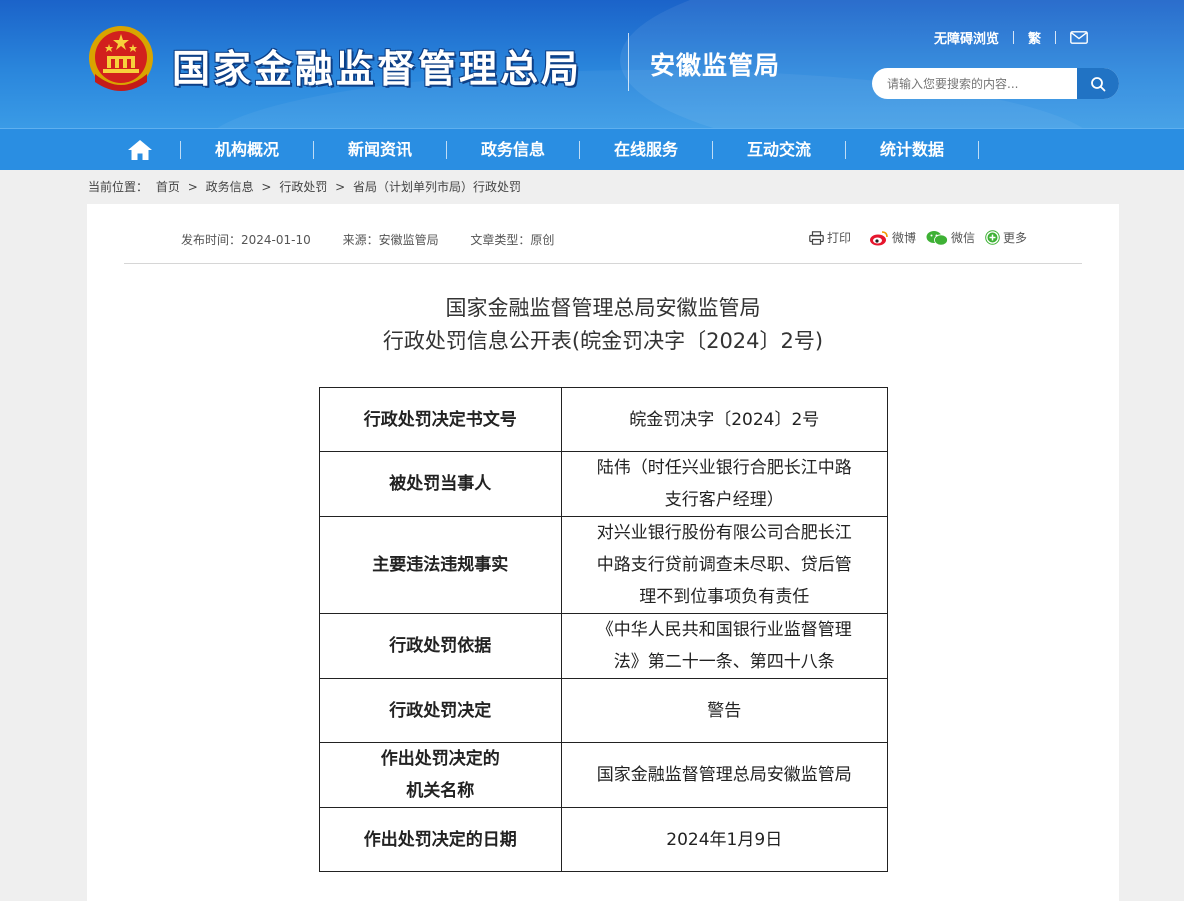 The image size is (1184, 901). Describe the element at coordinates (963, 238) in the screenshot. I see `wechat-label: 微信` at that location.